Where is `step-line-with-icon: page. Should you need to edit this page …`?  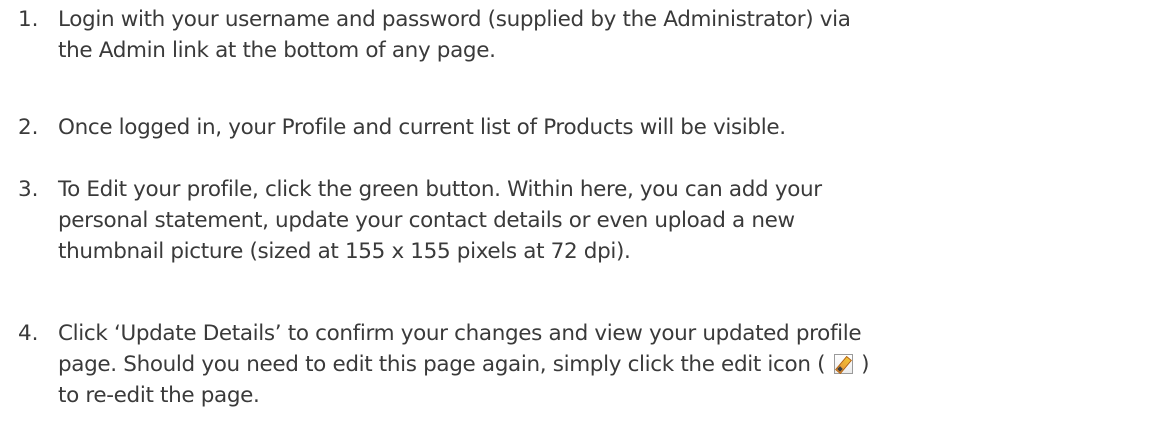
step-line-with-icon: page. Should you need to edit this page … is located at coordinates (600, 364).